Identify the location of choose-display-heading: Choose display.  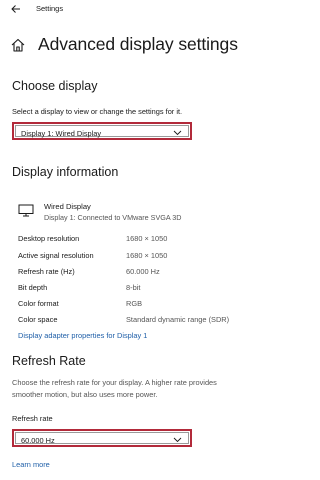
(55, 86).